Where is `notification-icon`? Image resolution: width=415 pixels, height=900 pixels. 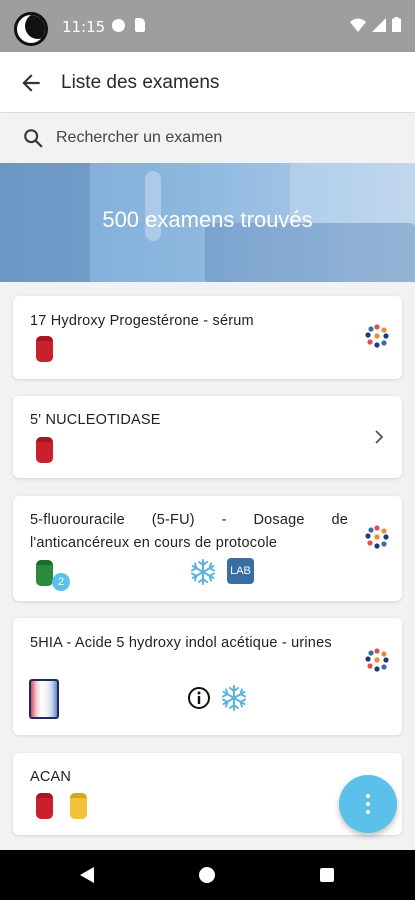
notification-icon is located at coordinates (118, 25).